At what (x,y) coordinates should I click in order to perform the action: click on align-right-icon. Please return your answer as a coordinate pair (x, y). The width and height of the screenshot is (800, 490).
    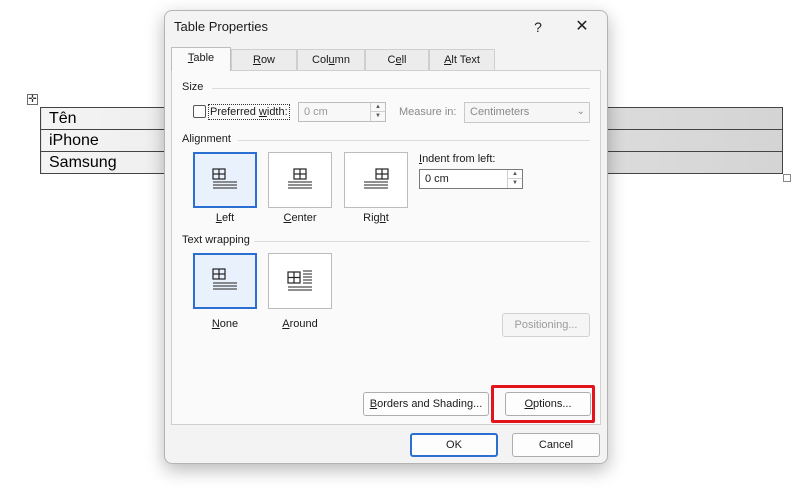
    Looking at the image, I should click on (376, 178).